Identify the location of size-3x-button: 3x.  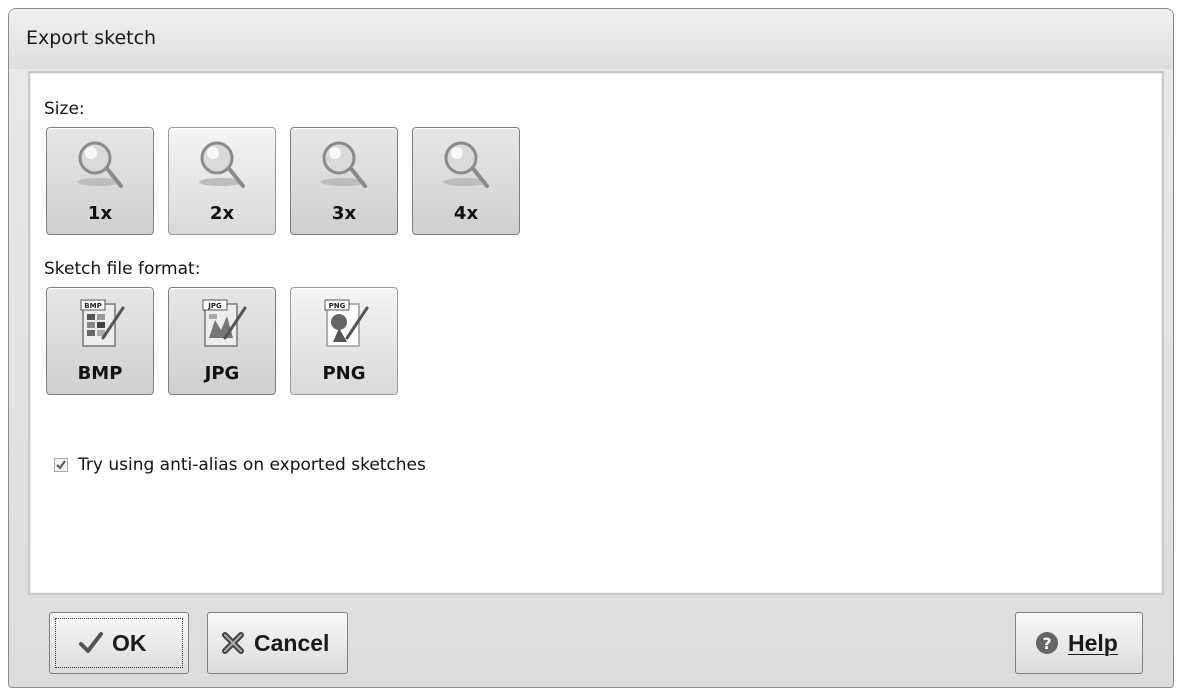
(344, 181).